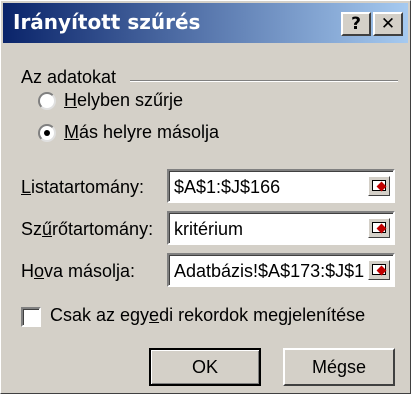 The image size is (411, 394). I want to click on group-divider, so click(264, 81).